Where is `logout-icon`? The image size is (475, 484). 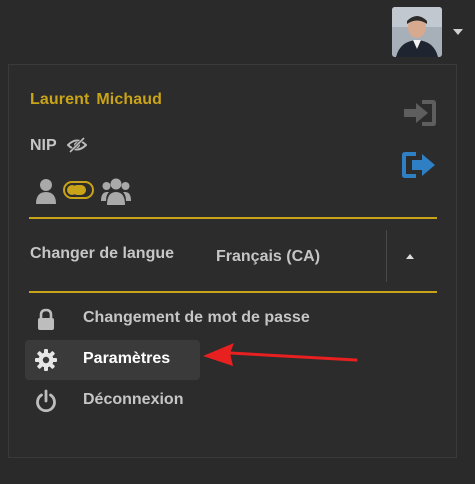
logout-icon is located at coordinates (419, 165).